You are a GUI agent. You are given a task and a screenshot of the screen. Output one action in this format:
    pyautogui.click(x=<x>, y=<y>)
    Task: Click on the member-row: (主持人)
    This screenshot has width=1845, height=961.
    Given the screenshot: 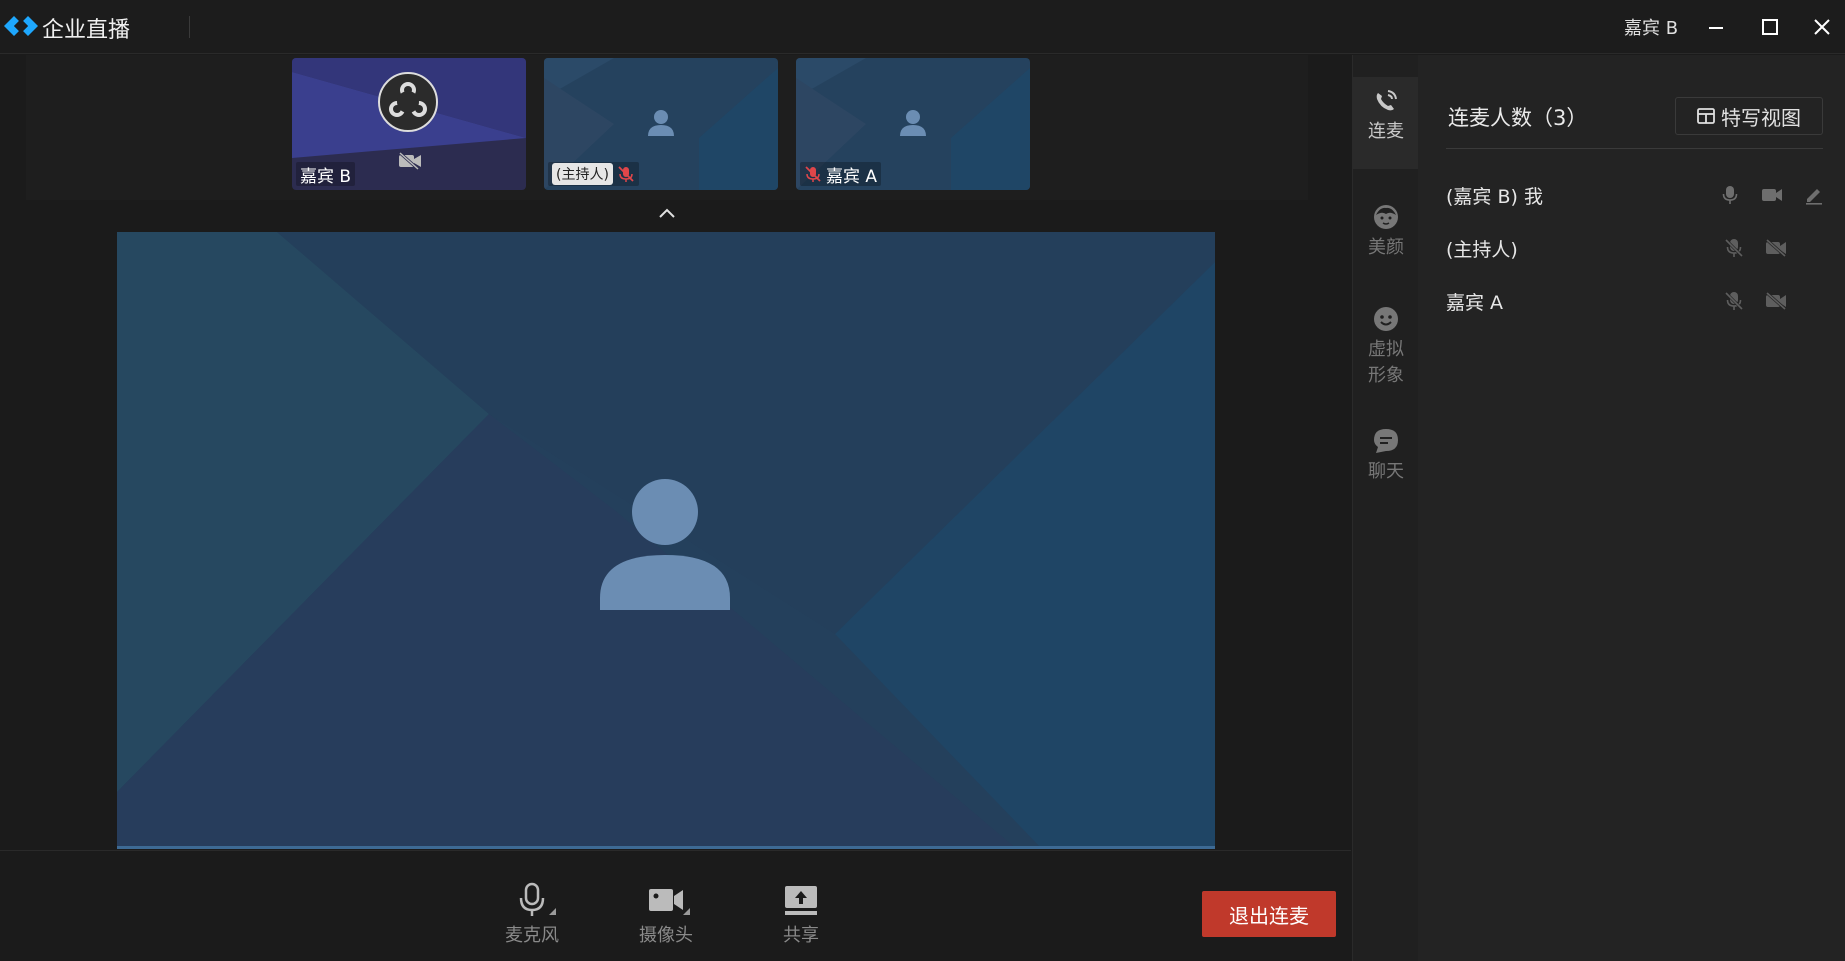 What is the action you would take?
    pyautogui.click(x=1636, y=248)
    